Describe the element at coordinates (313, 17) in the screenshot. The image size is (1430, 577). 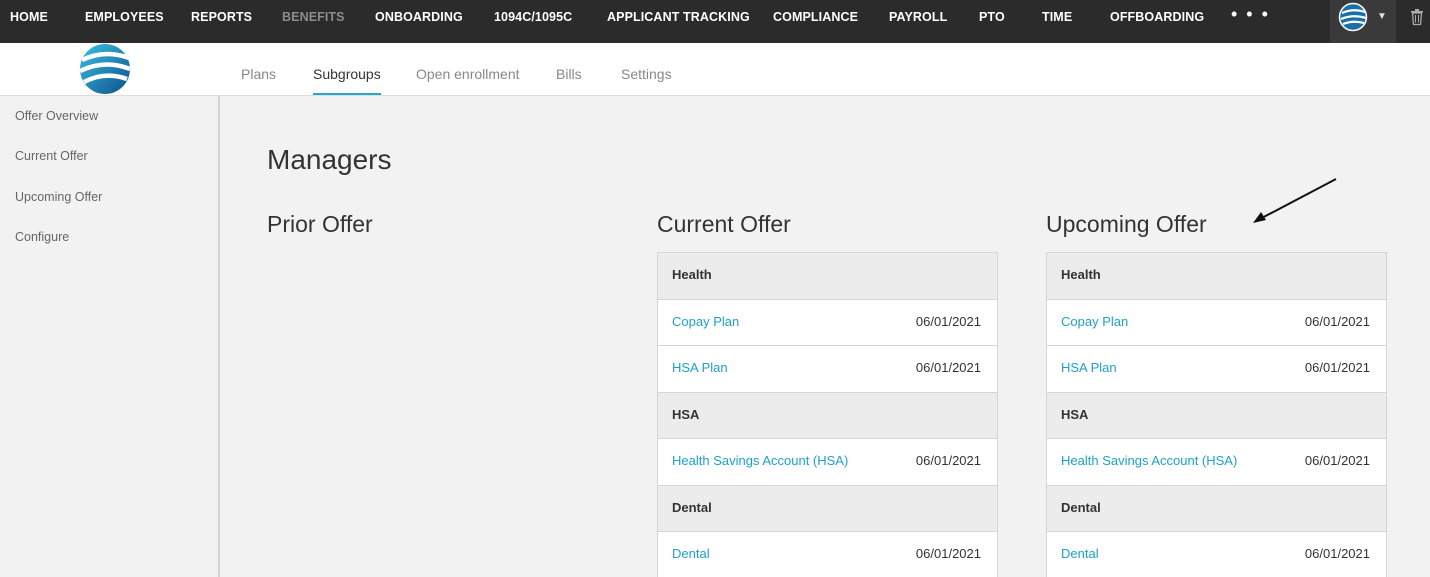
I see `nav-benefits: BENEFITS` at that location.